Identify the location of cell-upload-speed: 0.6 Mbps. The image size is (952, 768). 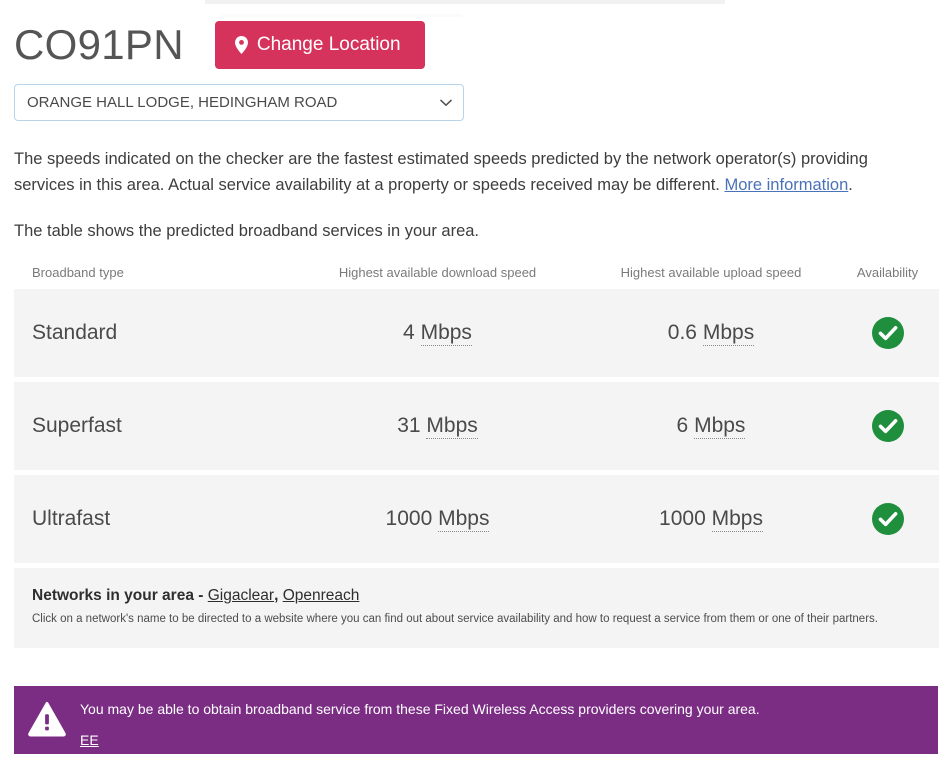
(711, 334).